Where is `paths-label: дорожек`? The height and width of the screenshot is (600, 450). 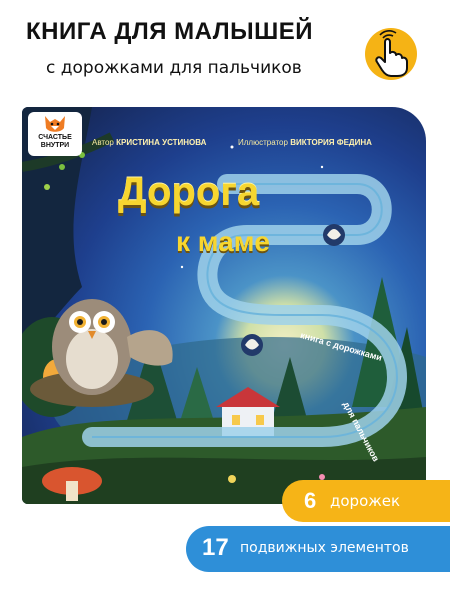 paths-label: дорожек is located at coordinates (365, 501).